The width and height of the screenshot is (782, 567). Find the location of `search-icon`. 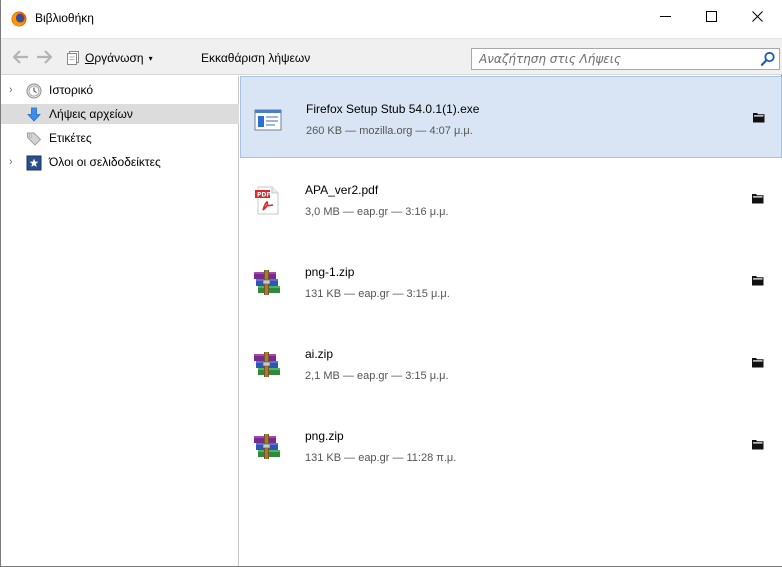

search-icon is located at coordinates (768, 59).